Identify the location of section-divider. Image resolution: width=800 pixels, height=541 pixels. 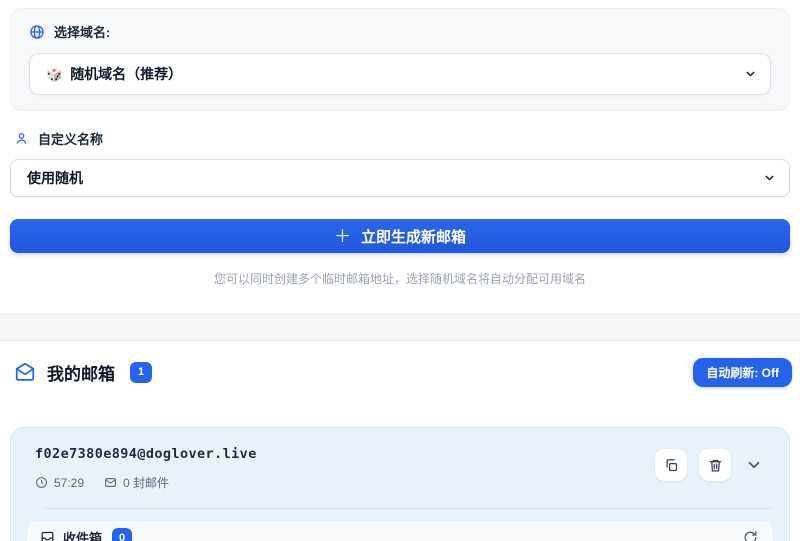
(400, 327).